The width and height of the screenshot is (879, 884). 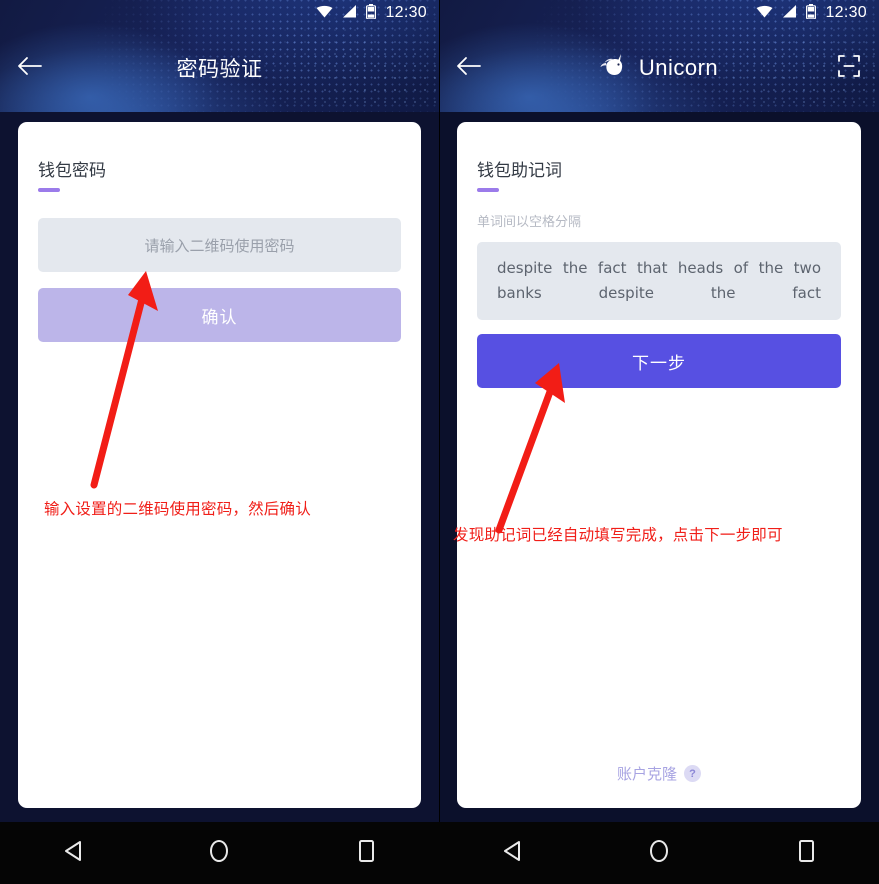 I want to click on right-nav-bar, so click(x=659, y=853).